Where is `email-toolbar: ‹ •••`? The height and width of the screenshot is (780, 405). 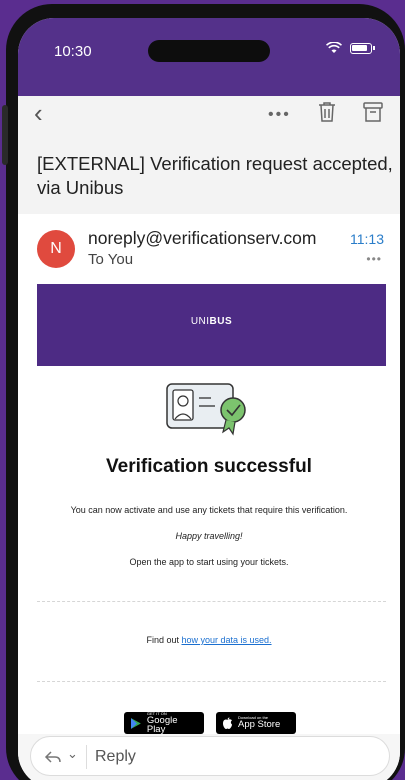 email-toolbar: ‹ ••• is located at coordinates (209, 115).